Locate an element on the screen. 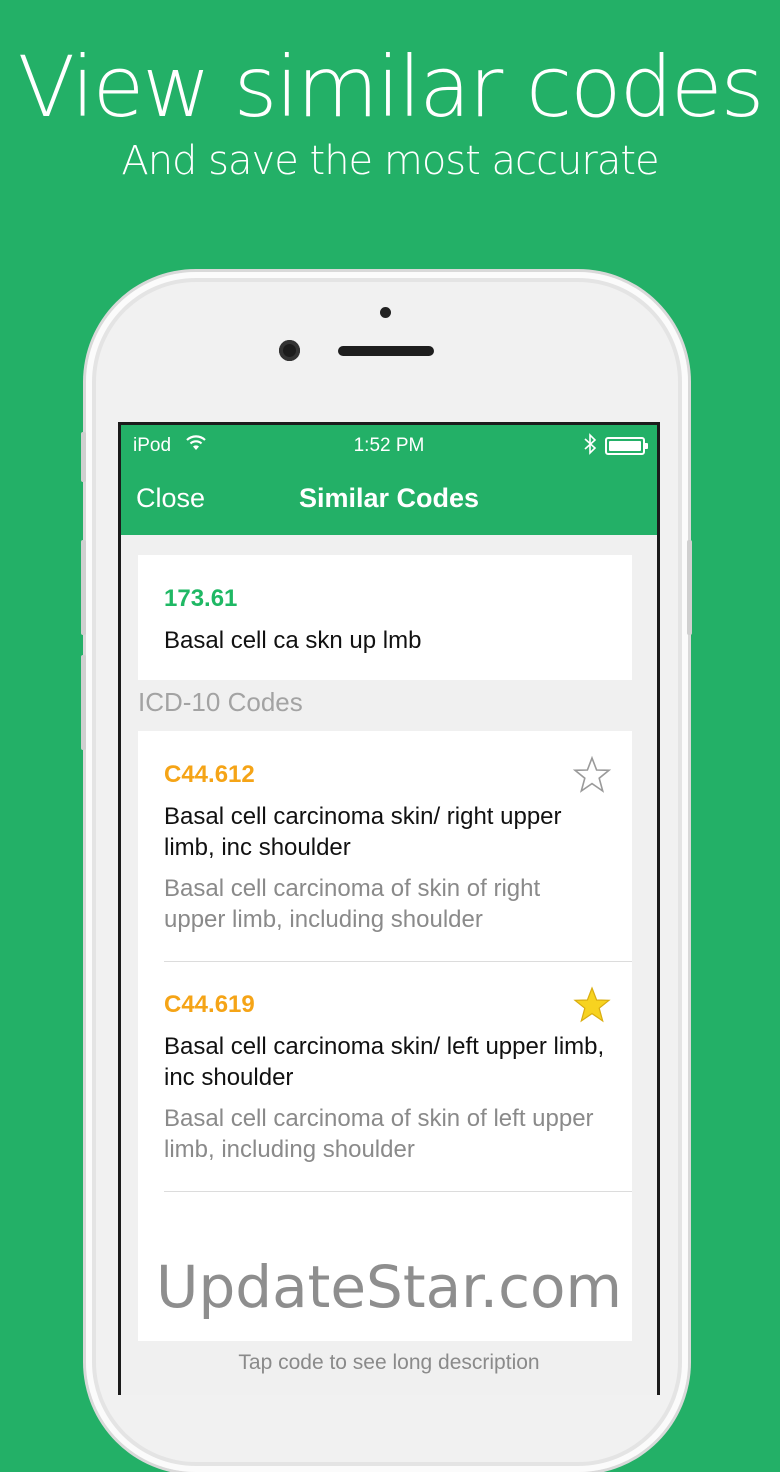 Image resolution: width=780 pixels, height=1472 pixels. row-divider is located at coordinates (398, 1191).